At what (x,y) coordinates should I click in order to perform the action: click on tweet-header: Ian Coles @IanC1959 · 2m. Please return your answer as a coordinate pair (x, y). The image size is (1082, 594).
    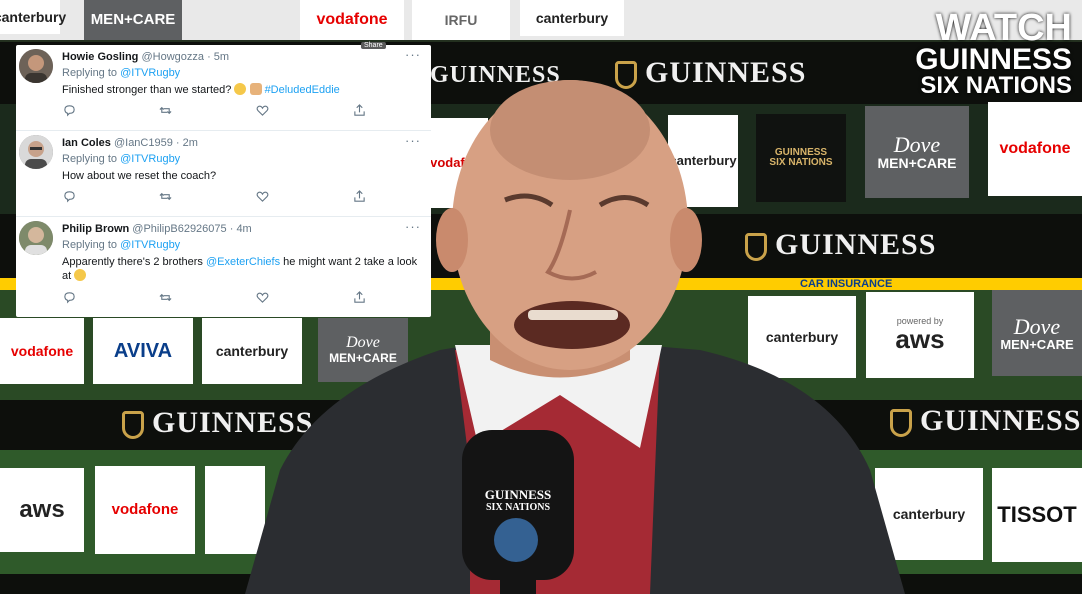
    Looking at the image, I should click on (130, 143).